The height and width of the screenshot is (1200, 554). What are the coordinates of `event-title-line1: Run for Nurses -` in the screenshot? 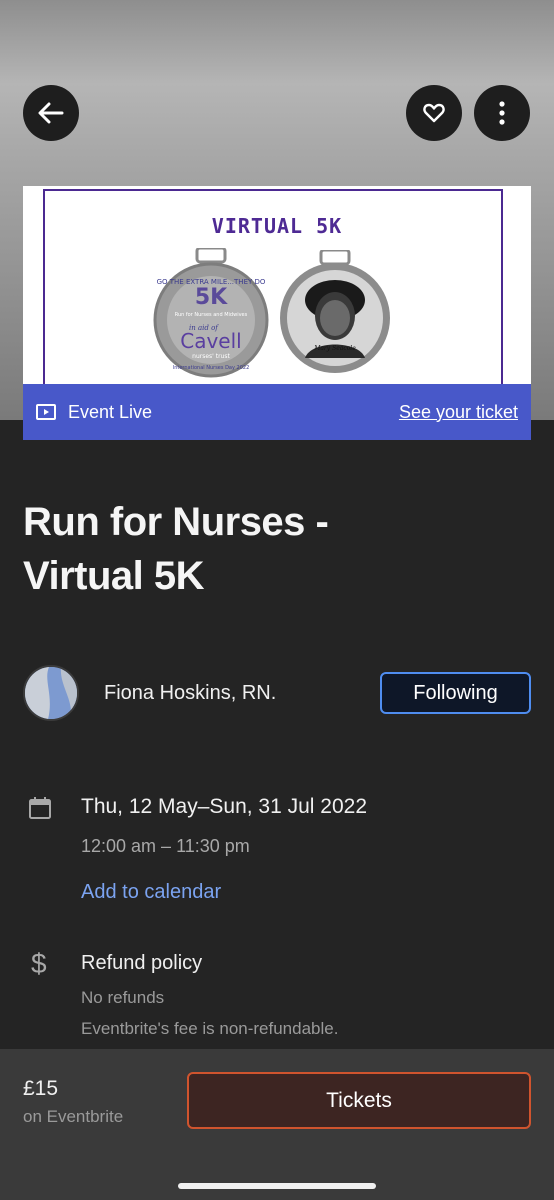 It's located at (176, 522).